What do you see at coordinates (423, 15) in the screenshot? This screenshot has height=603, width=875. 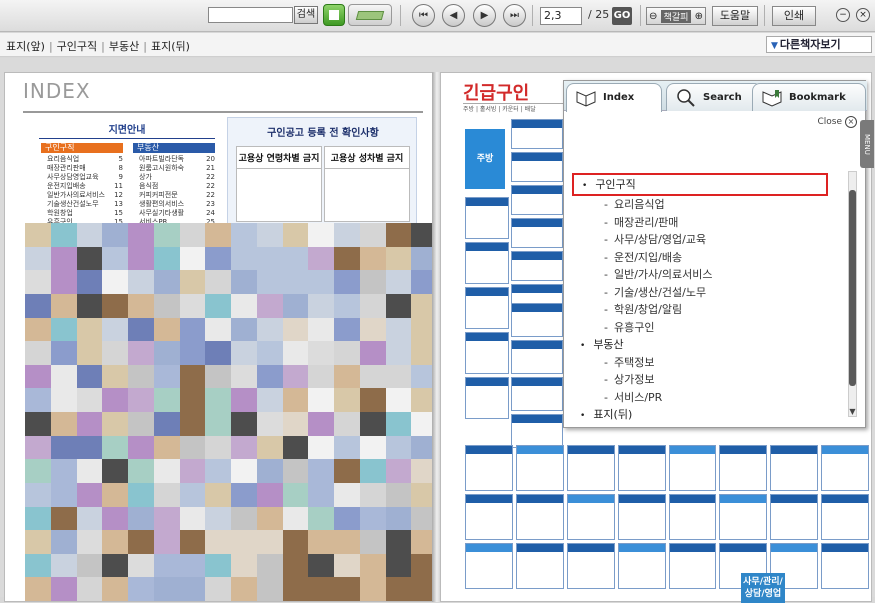 I see `first-page-button: ⏮` at bounding box center [423, 15].